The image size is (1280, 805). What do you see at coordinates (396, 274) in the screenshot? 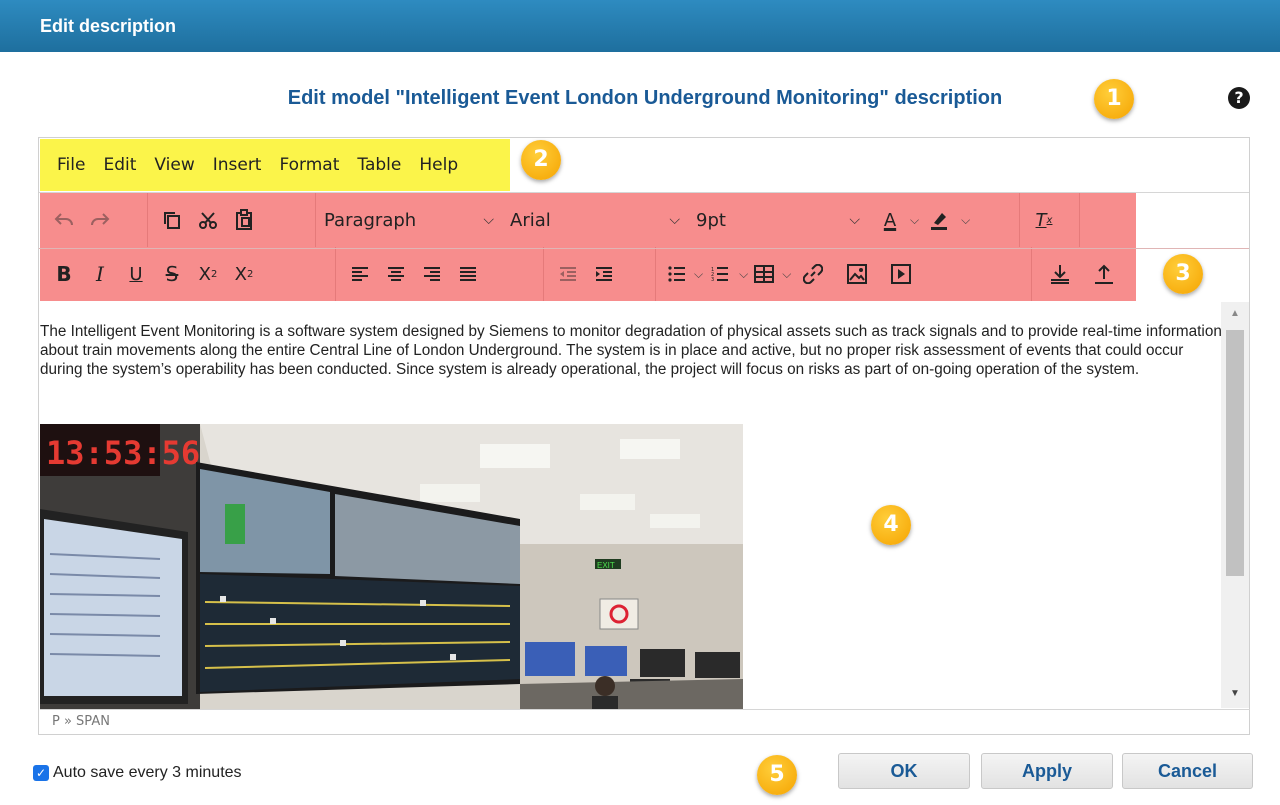
I see `align-center-icon` at bounding box center [396, 274].